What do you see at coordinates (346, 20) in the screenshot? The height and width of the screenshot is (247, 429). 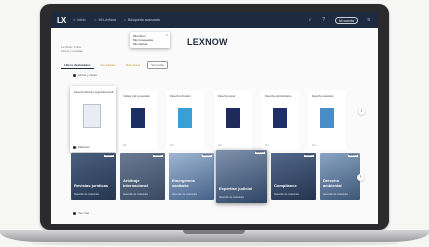 I see `account-button: Mi cuenta` at bounding box center [346, 20].